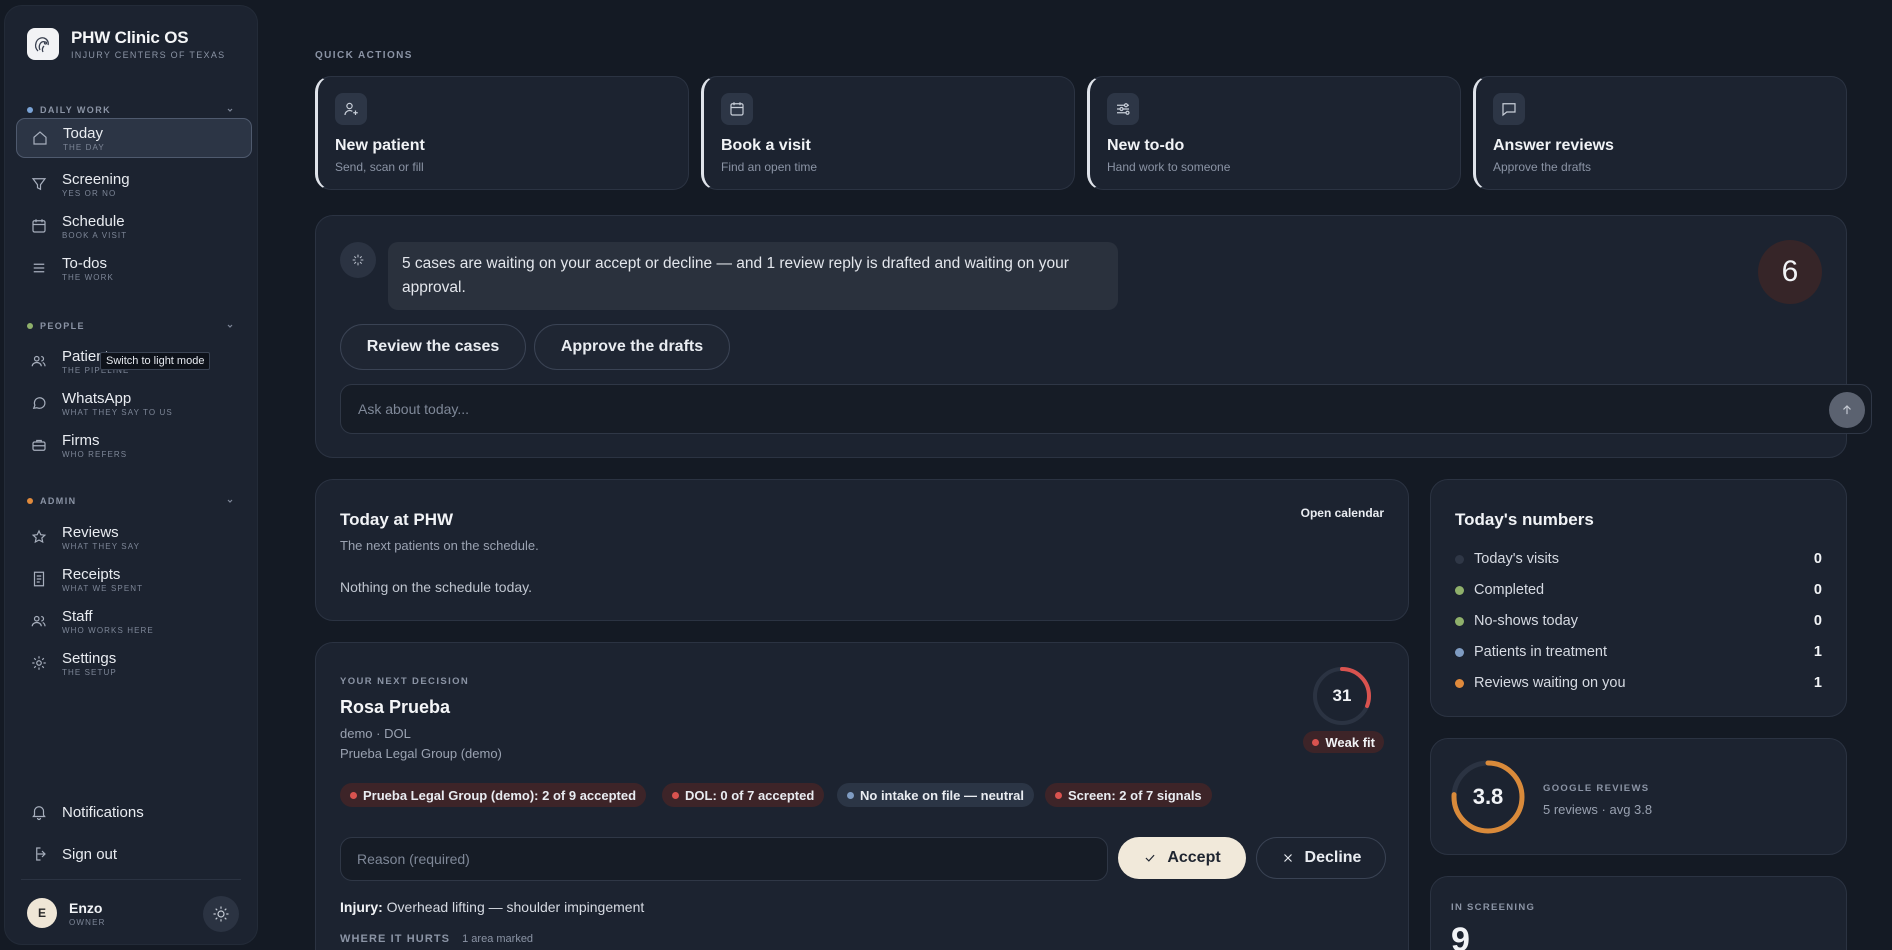 This screenshot has width=1892, height=950. I want to click on nav-label: Schedule, so click(93, 221).